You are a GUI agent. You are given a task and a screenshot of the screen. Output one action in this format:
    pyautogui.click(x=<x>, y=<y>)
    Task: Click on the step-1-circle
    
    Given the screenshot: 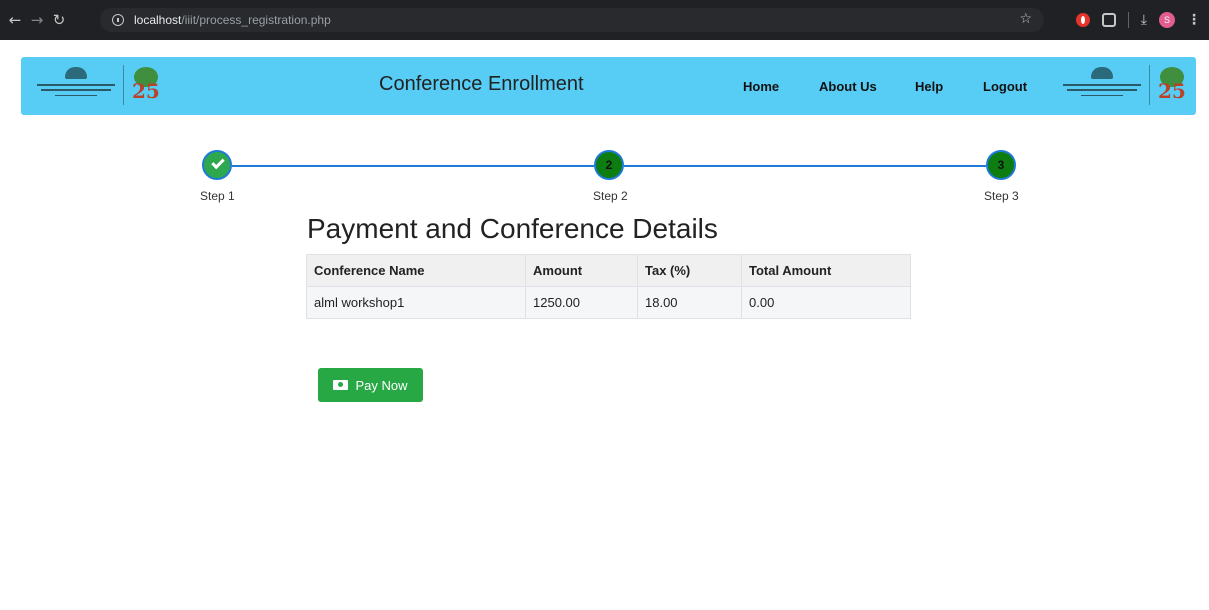 What is the action you would take?
    pyautogui.click(x=217, y=165)
    